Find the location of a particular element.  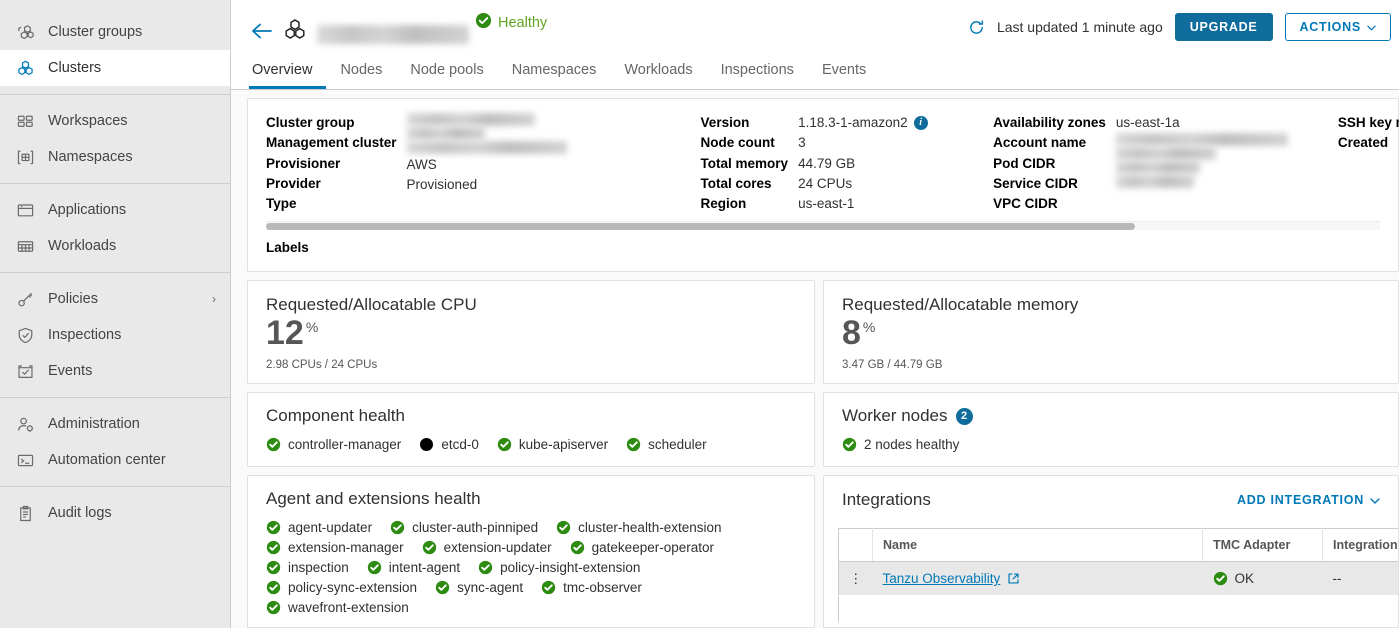

sidebar-group: Applications Workloads is located at coordinates (115, 228).